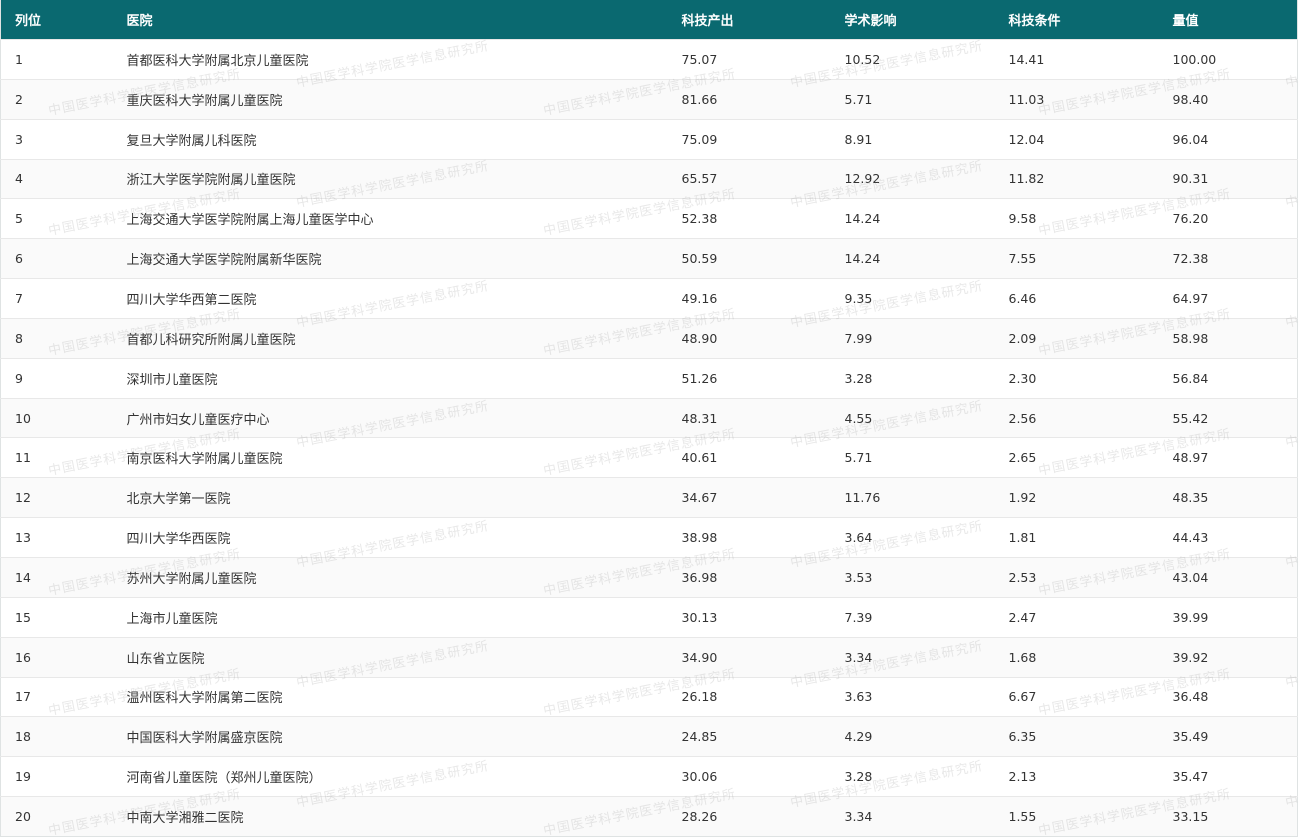 The image size is (1299, 839). I want to click on value-cell: 33.15, so click(1228, 816).